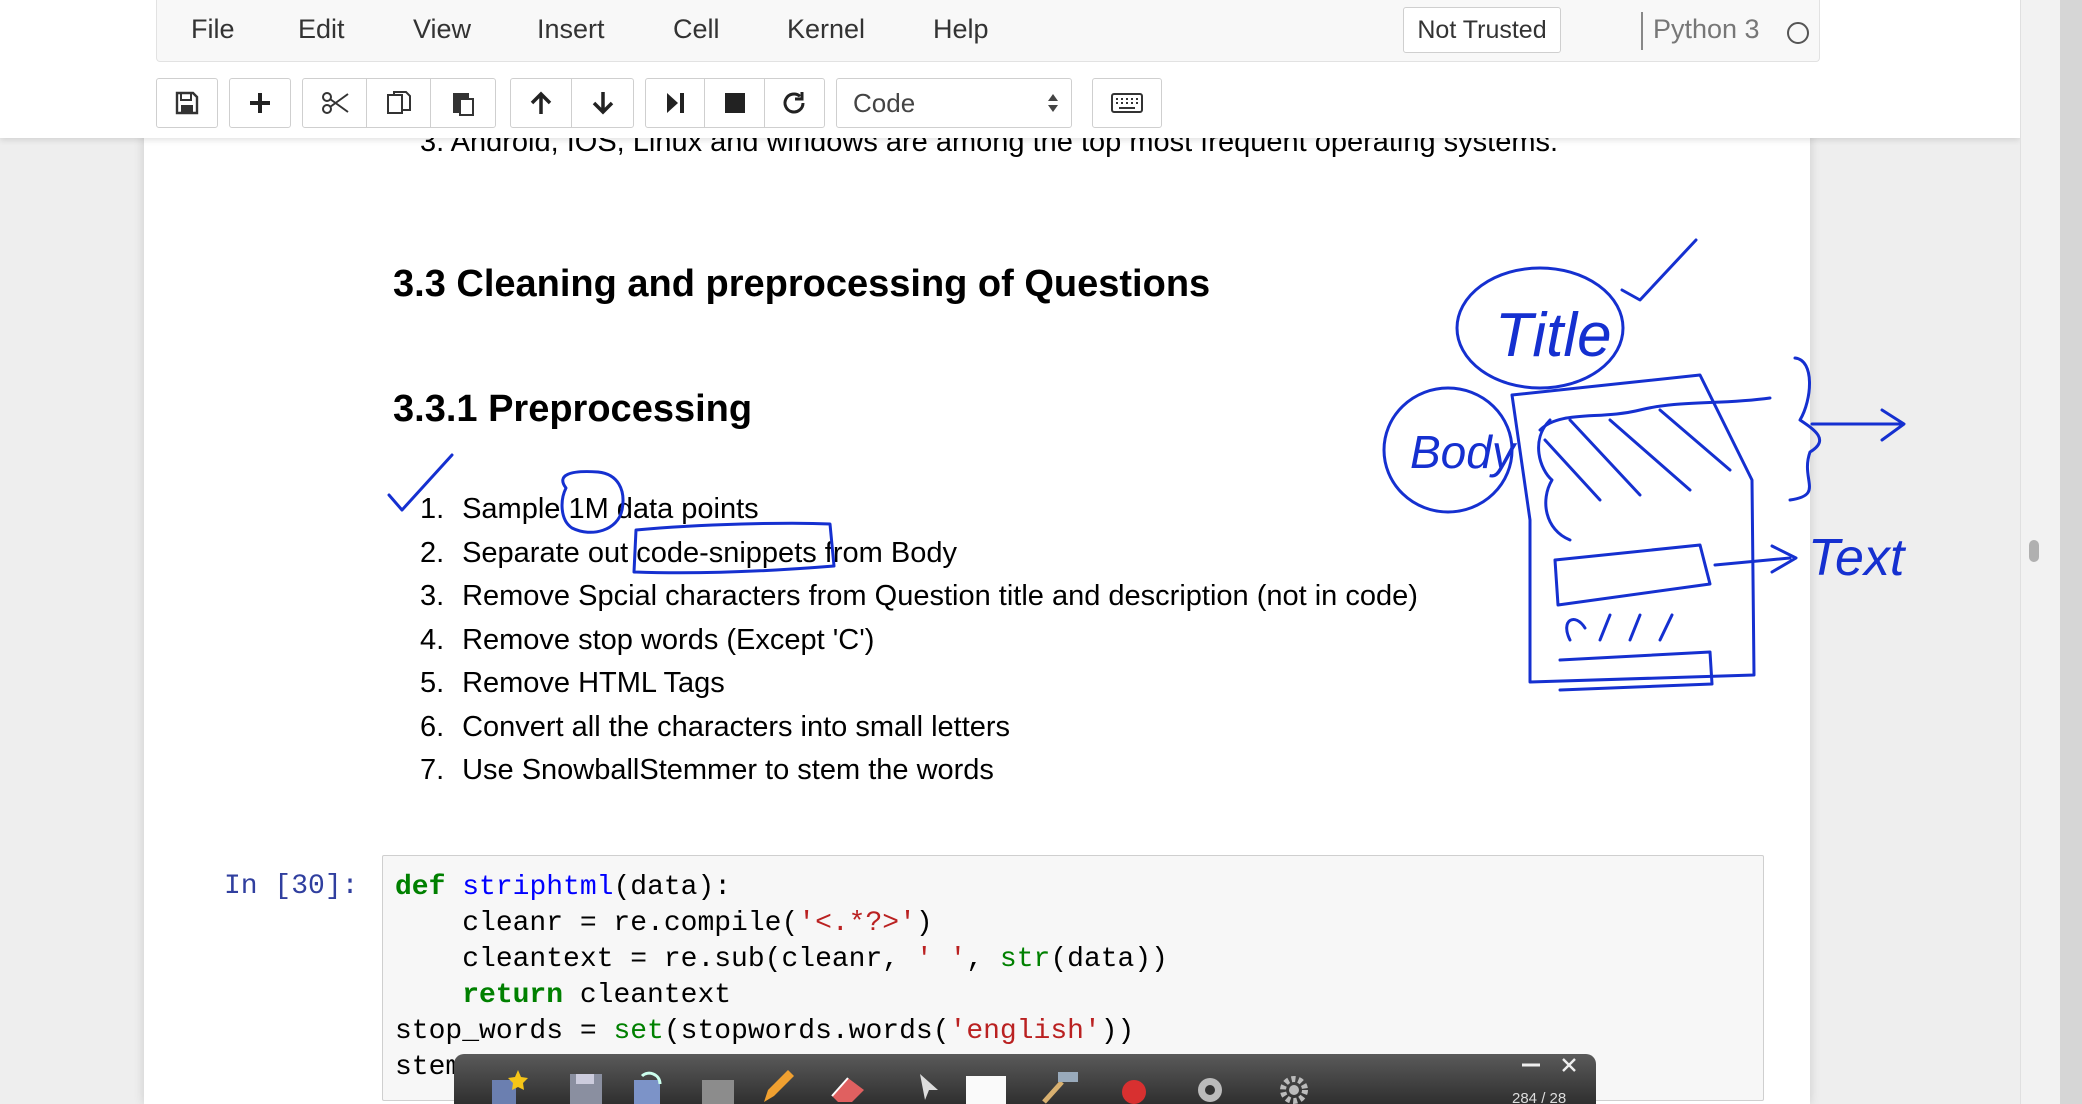 This screenshot has height=1104, width=2082. Describe the element at coordinates (291, 886) in the screenshot. I see `cell-prompt: In [30]:` at that location.